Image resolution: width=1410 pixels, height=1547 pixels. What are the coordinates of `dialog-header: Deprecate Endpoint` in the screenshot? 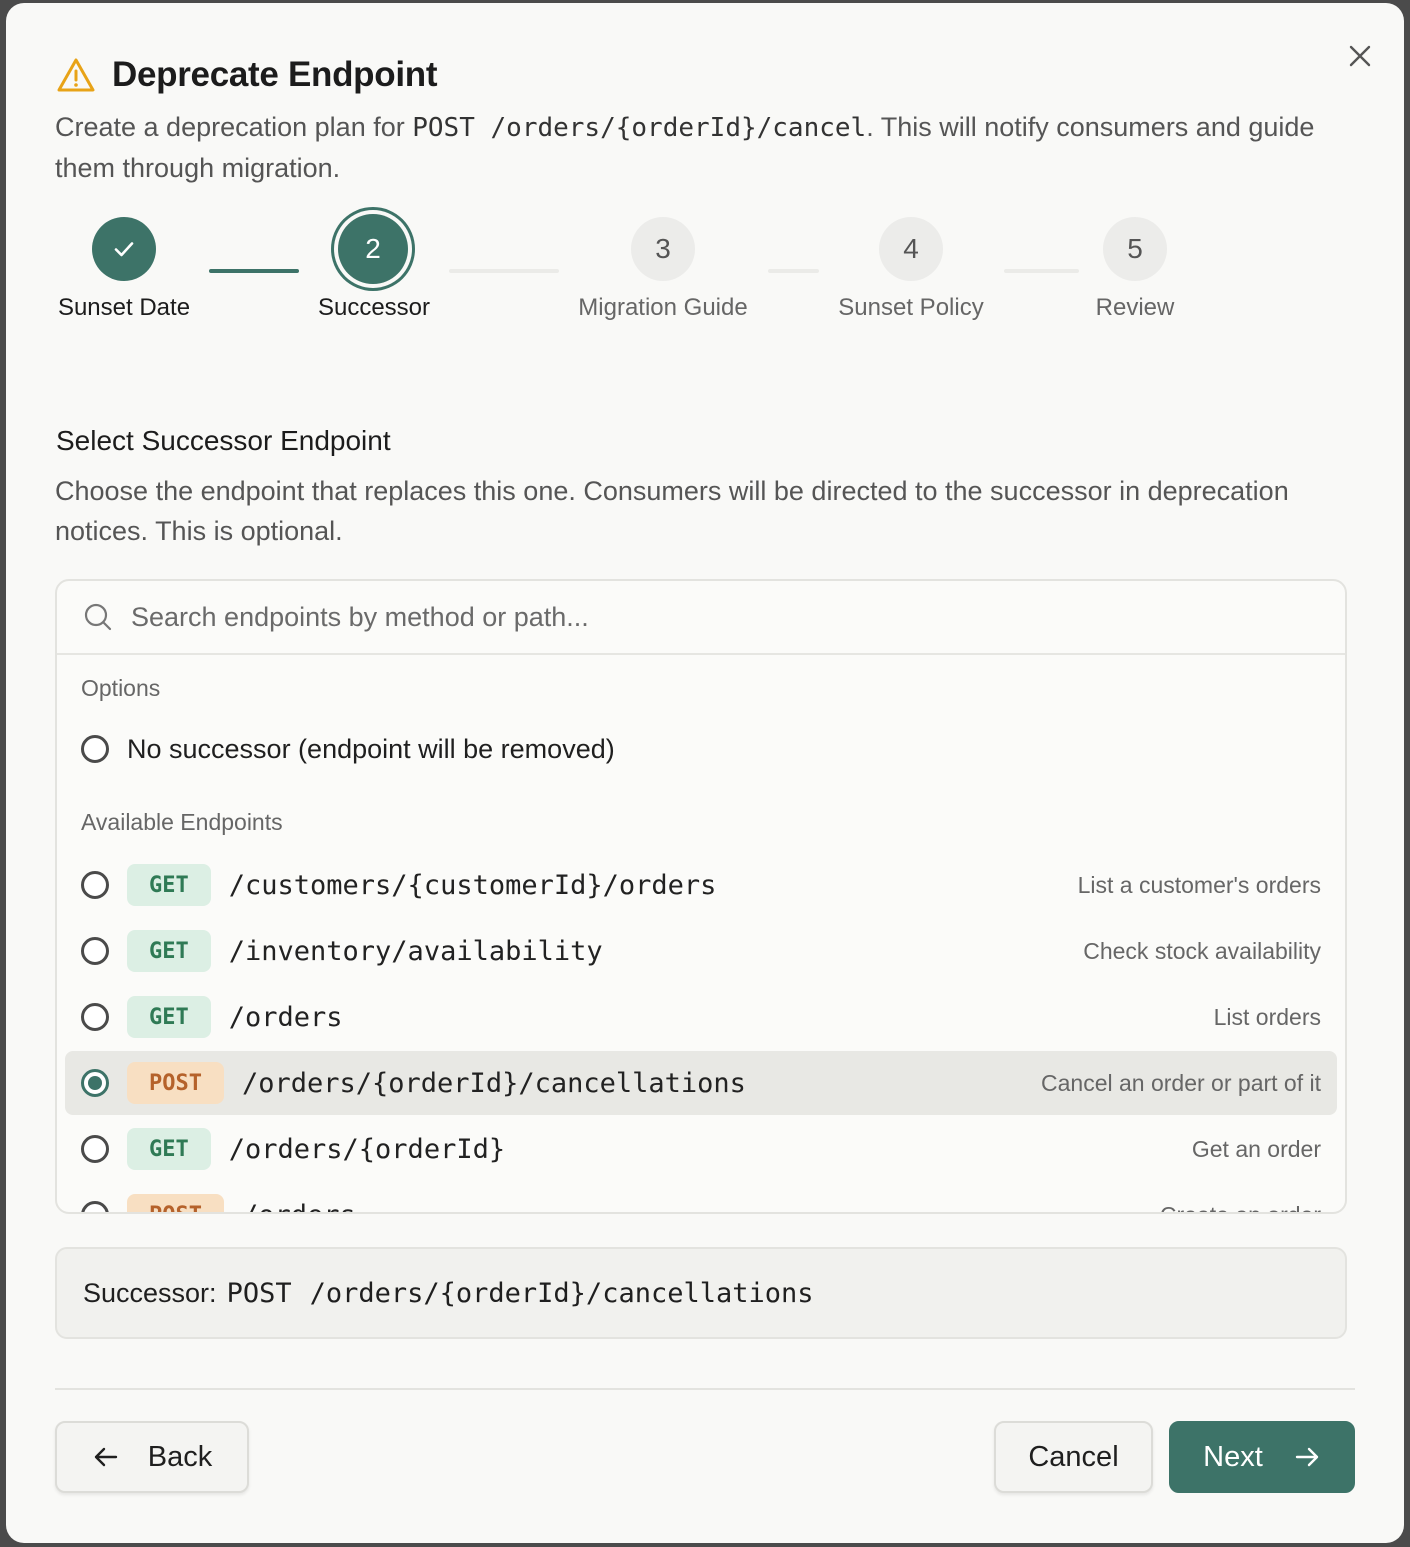 It's located at (247, 75).